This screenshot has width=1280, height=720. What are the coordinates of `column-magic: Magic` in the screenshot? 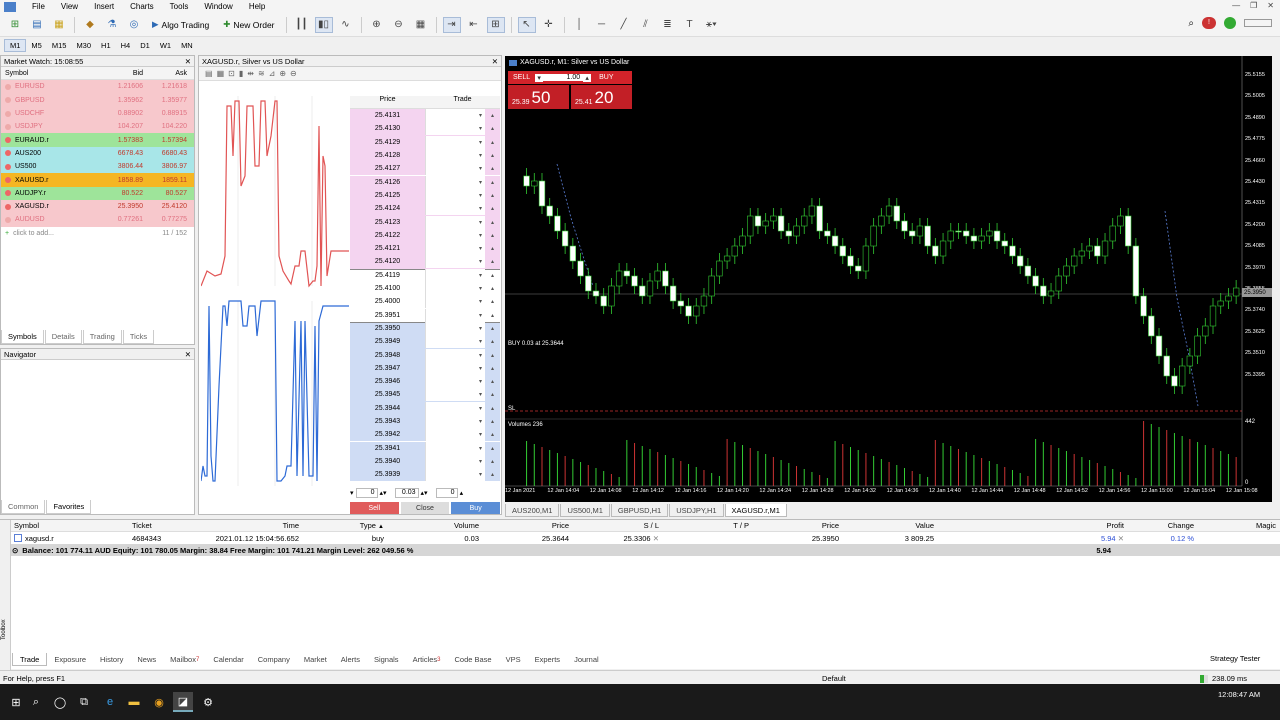 It's located at (1239, 525).